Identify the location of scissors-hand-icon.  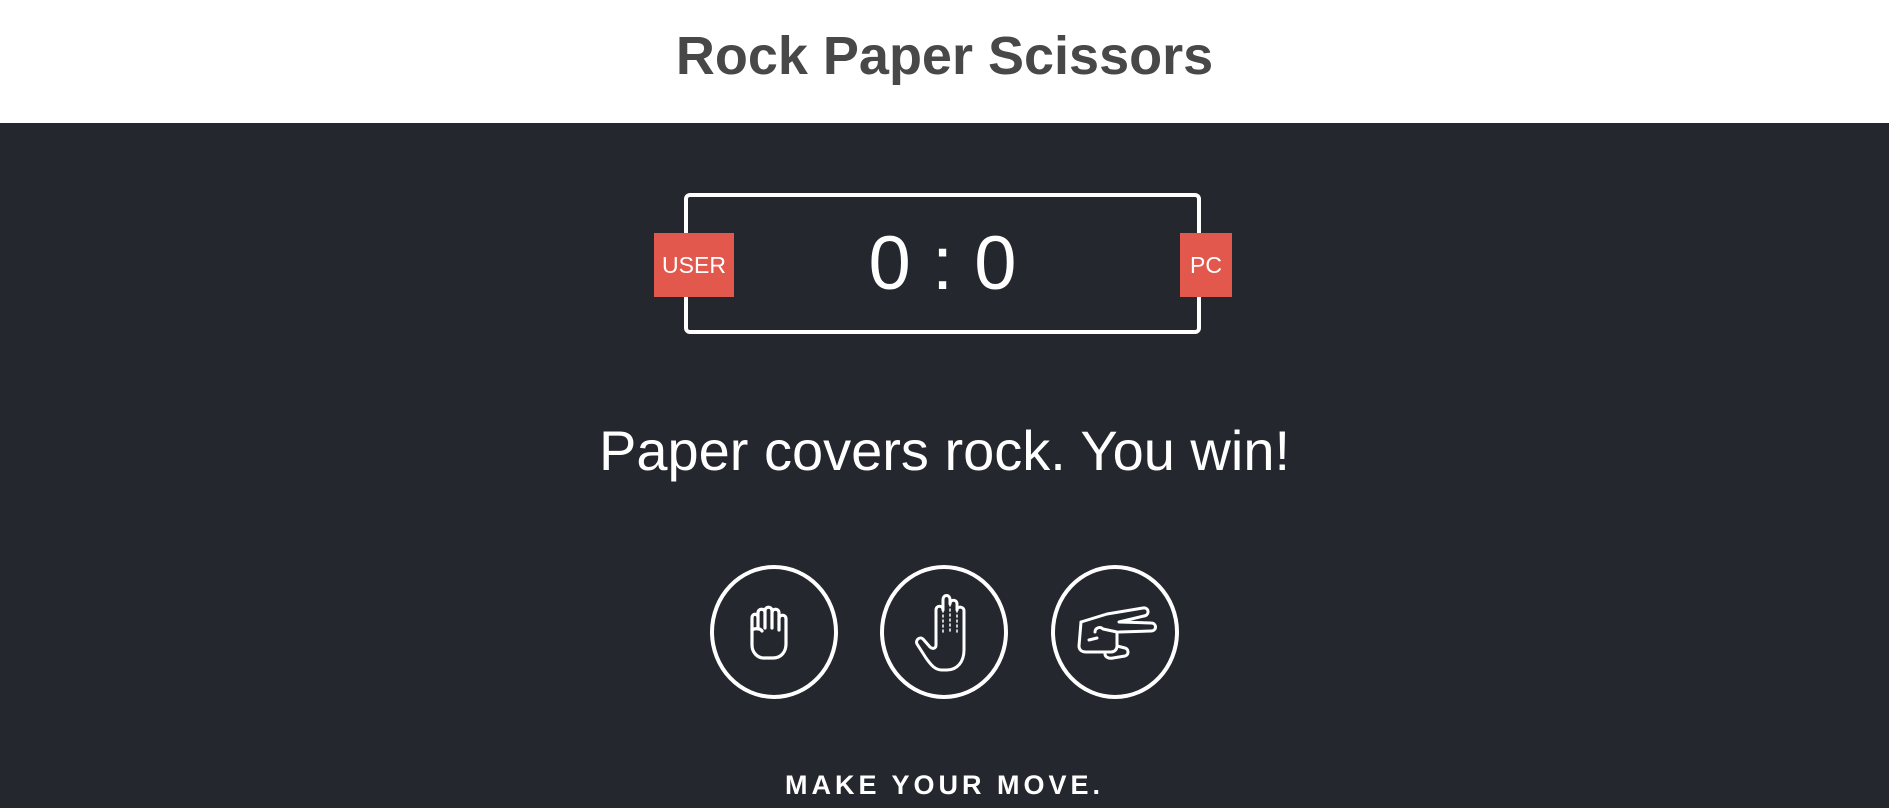
(1117, 633).